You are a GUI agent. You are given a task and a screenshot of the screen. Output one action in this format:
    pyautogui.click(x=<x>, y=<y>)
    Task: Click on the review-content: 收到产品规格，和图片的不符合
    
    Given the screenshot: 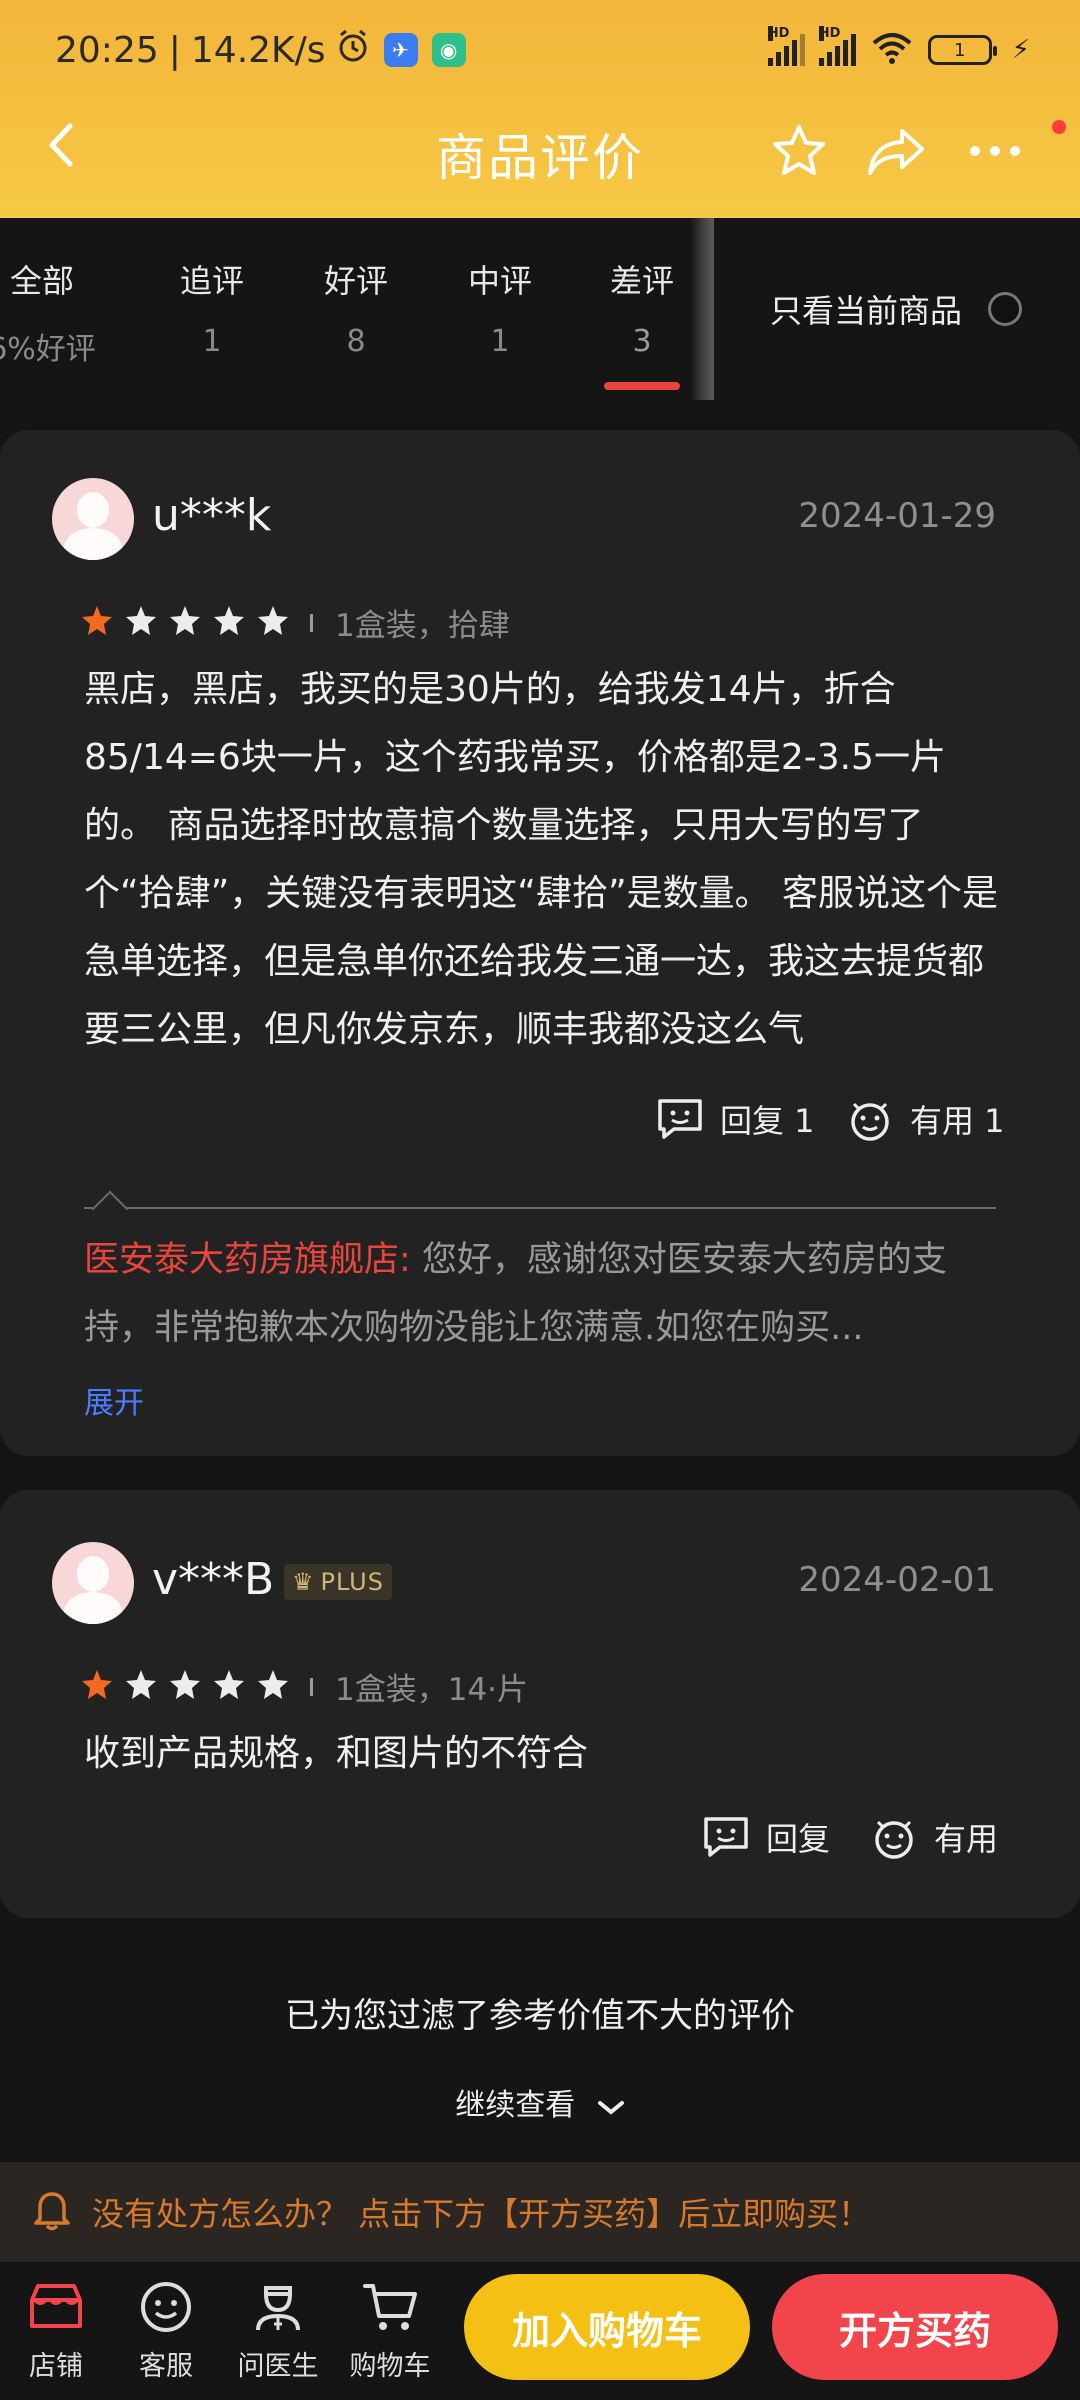 What is the action you would take?
    pyautogui.click(x=336, y=1753)
    